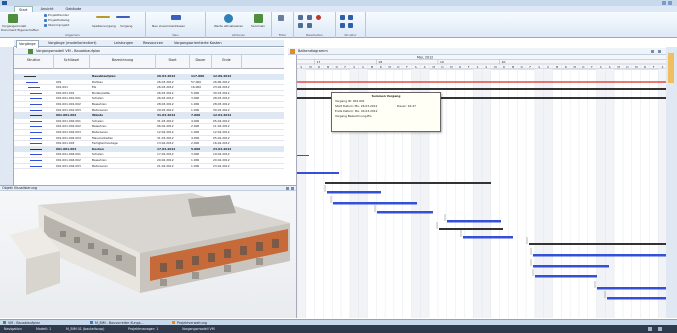 The width and height of the screenshot is (677, 333). Describe the element at coordinates (123, 167) in the screenshot. I see `cell-bez: Betonieren` at that location.